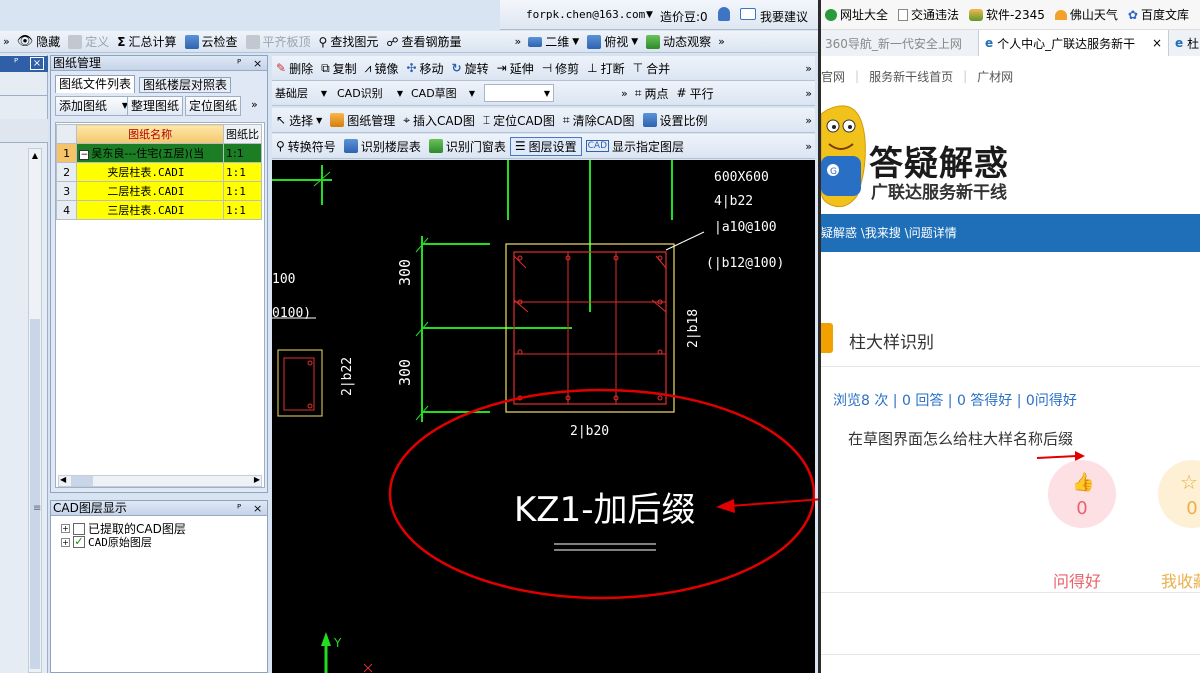 Image resolution: width=1200 pixels, height=673 pixels. I want to click on thumbs-up-icon: 👍, so click(1083, 482).